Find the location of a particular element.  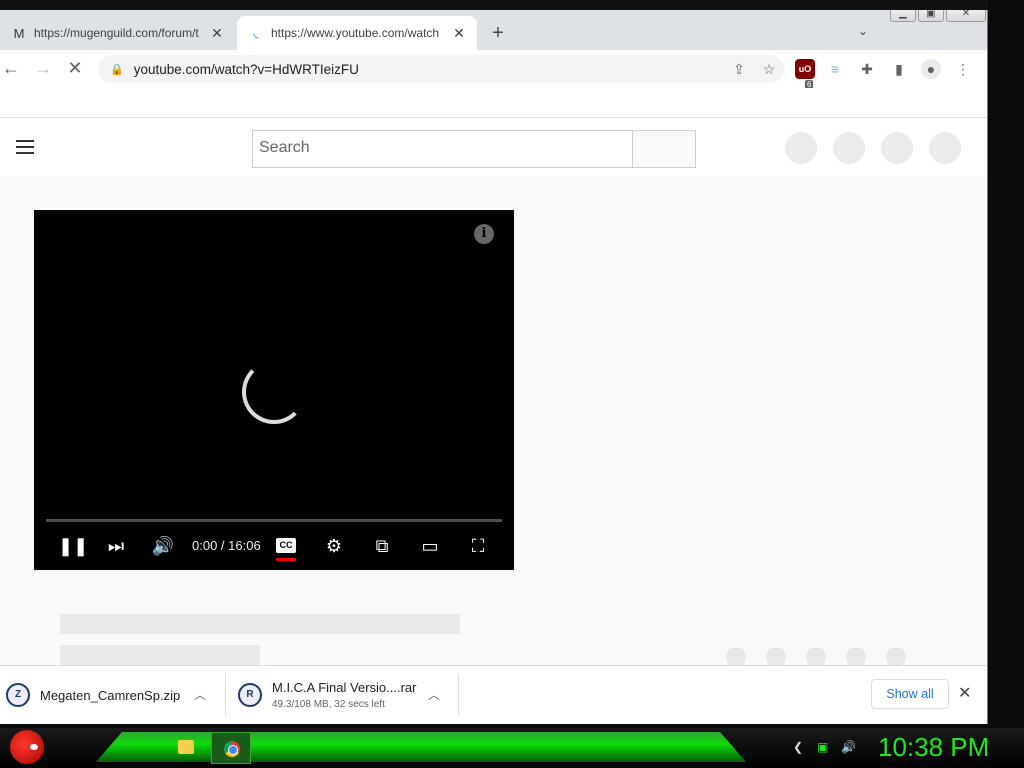

chrome-taskbar-button is located at coordinates (231, 748).